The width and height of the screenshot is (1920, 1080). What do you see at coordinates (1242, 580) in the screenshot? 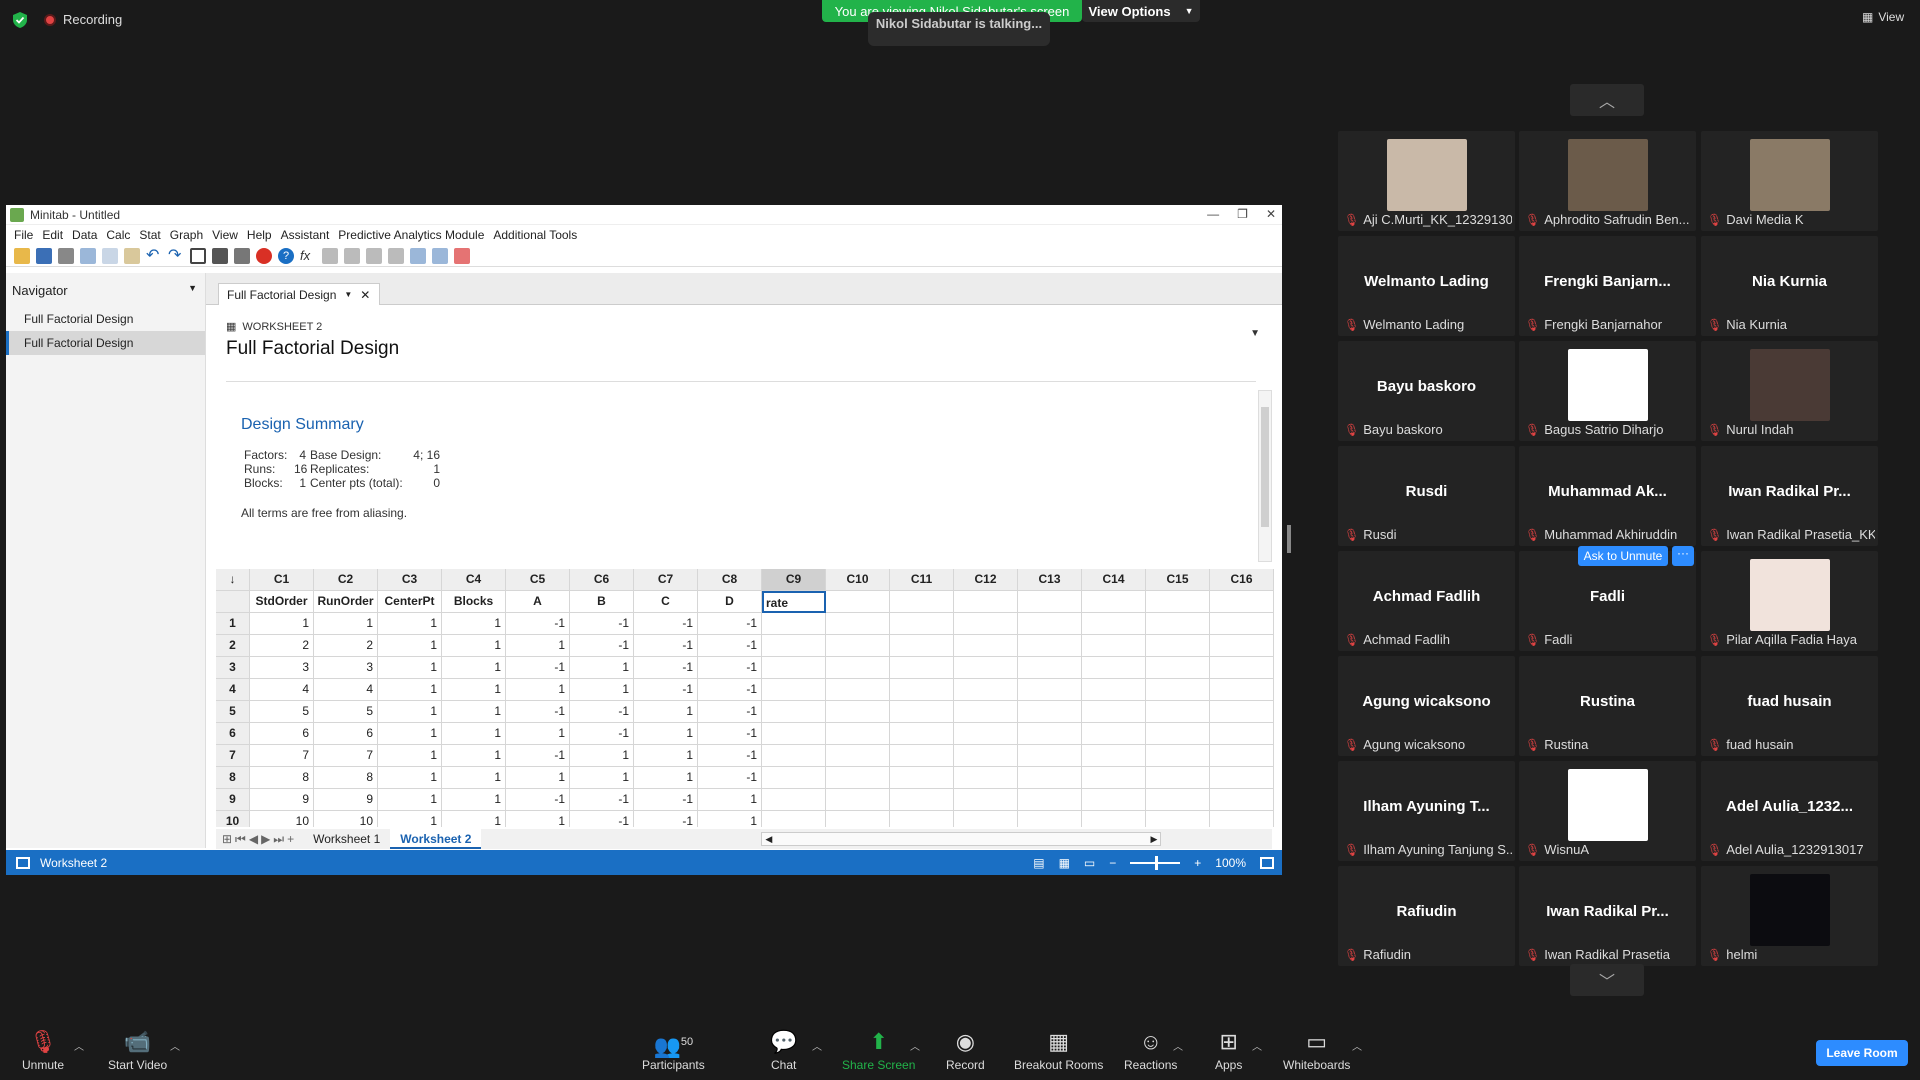
I see `column-header: C16` at bounding box center [1242, 580].